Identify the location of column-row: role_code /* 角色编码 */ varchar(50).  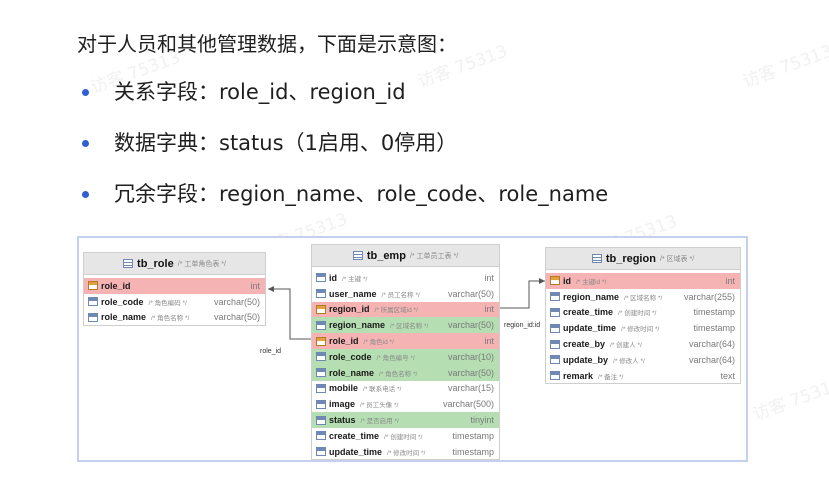
(174, 302).